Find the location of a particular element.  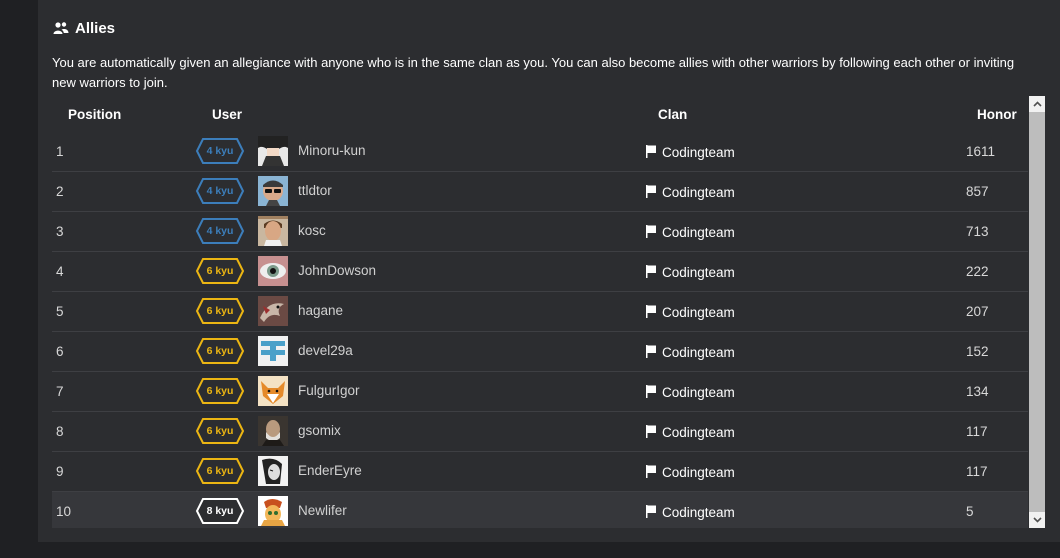

chevron-down-icon is located at coordinates (1037, 520).